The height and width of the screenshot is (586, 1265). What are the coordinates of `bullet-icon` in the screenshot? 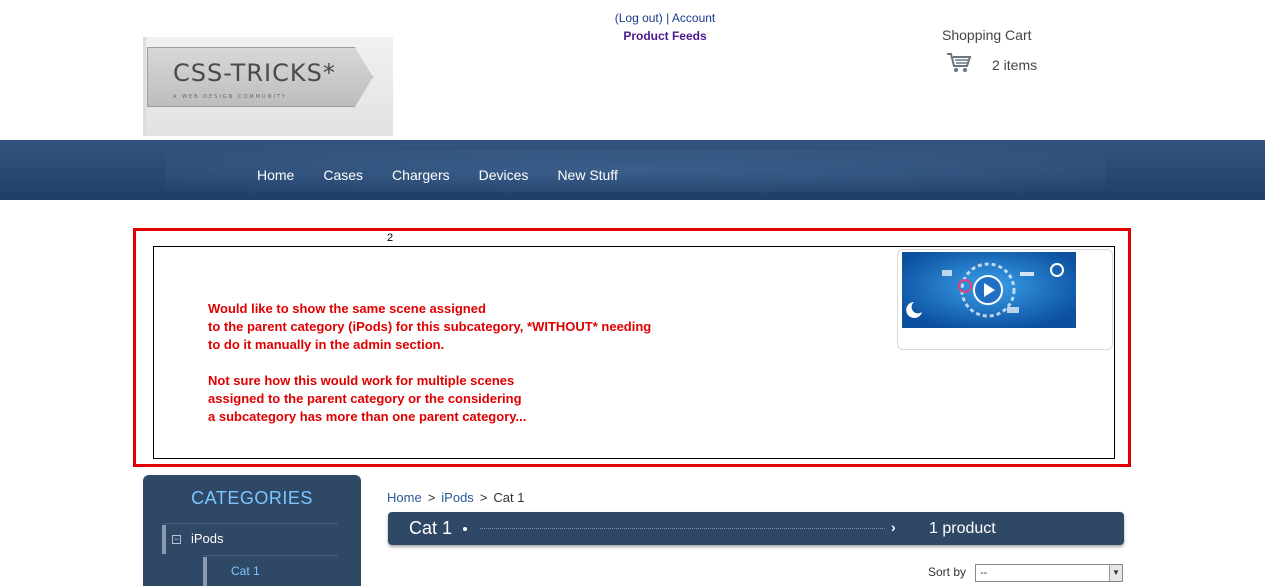 It's located at (465, 529).